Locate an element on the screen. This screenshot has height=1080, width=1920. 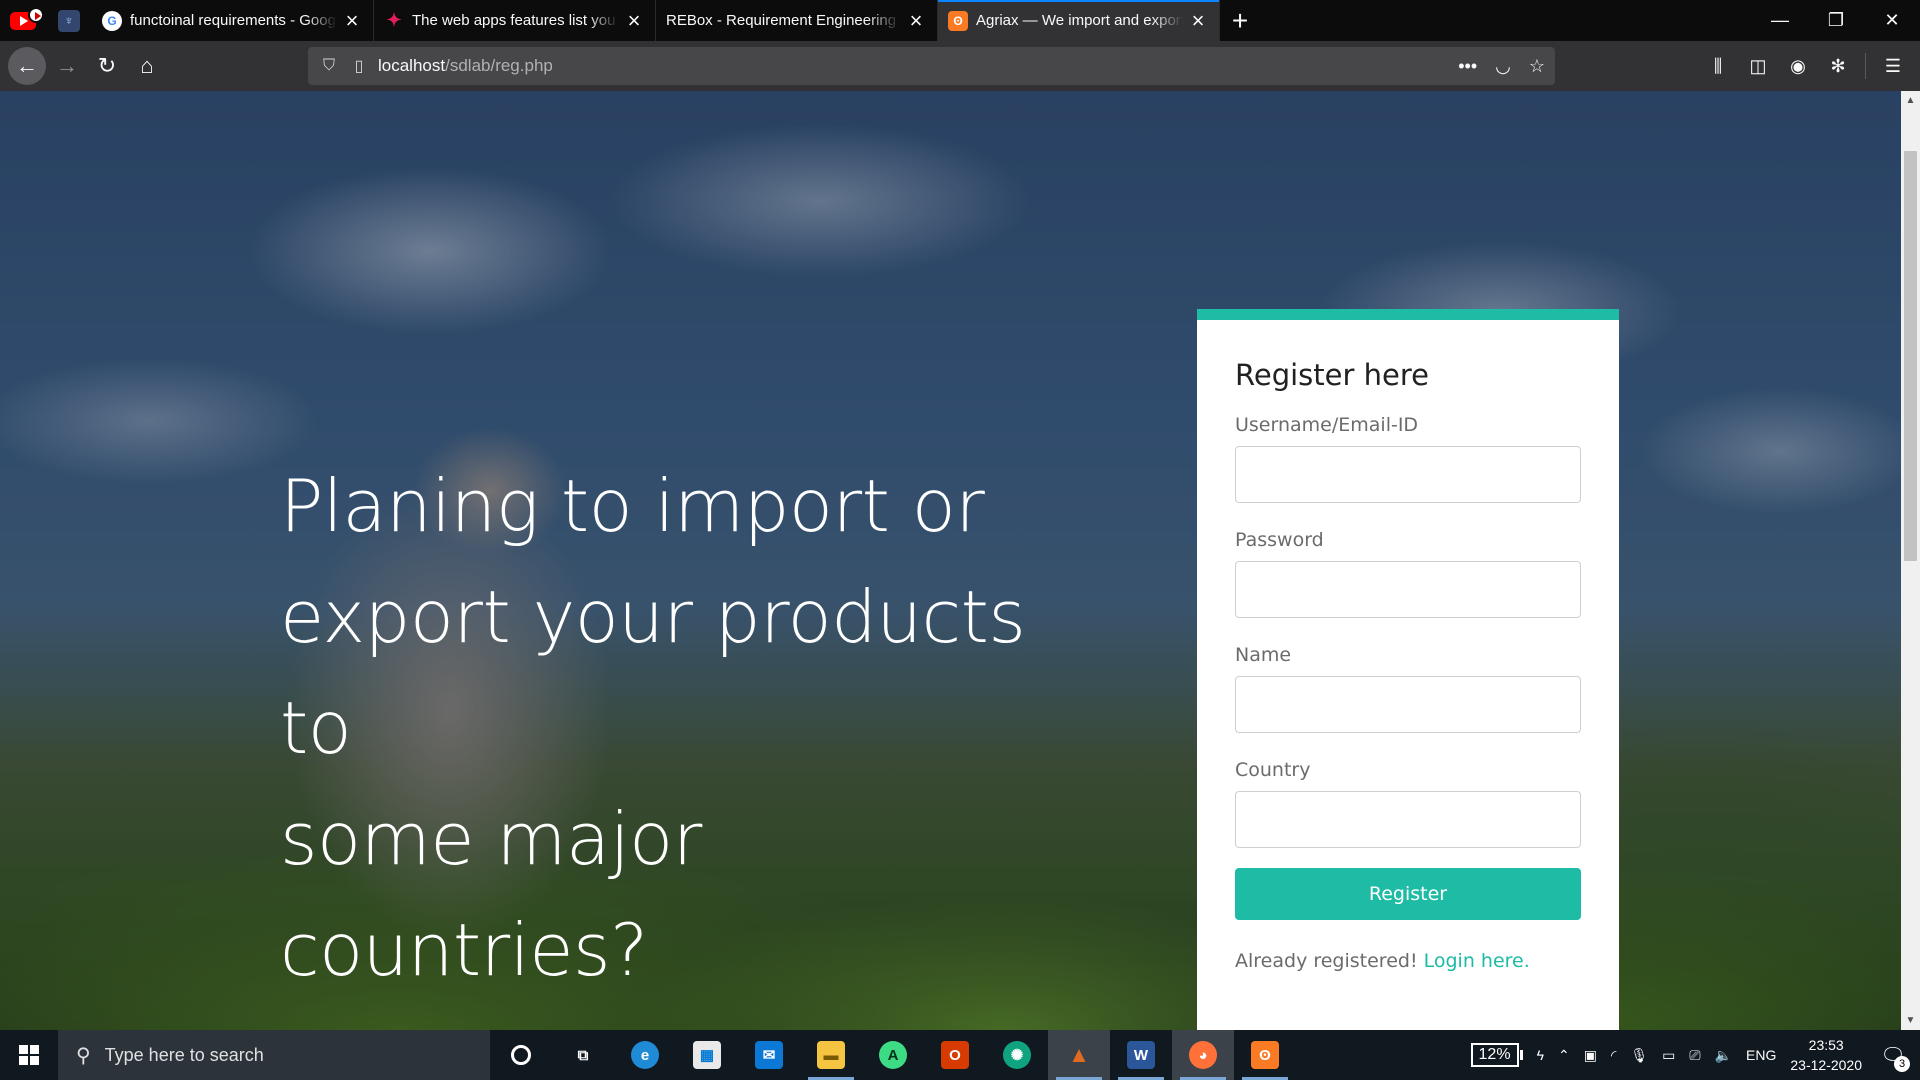
shield-icon: ⛉ is located at coordinates (329, 66).